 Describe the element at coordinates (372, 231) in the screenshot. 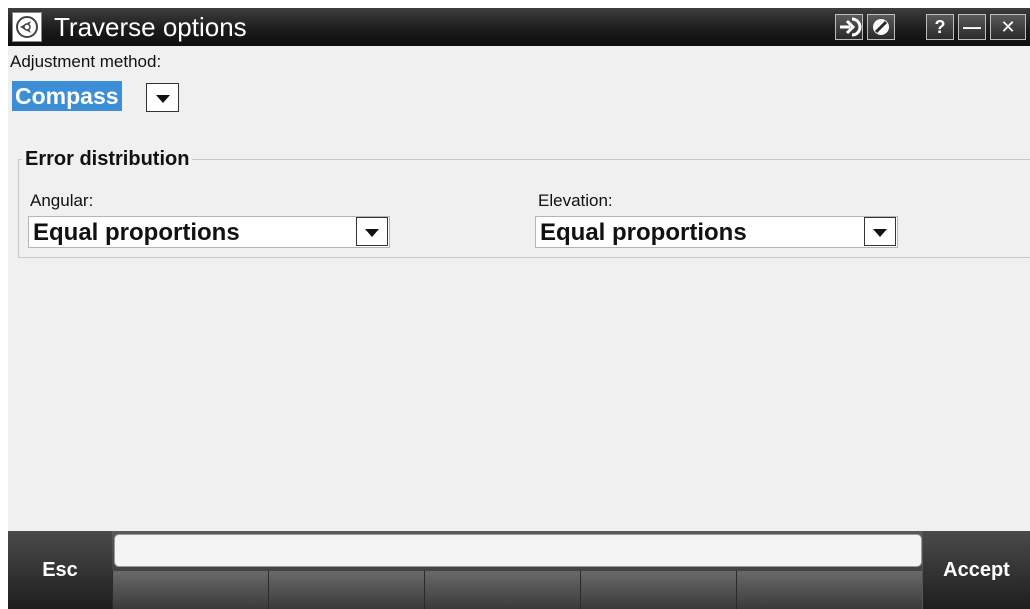

I see `angular-dropdown-icon` at that location.